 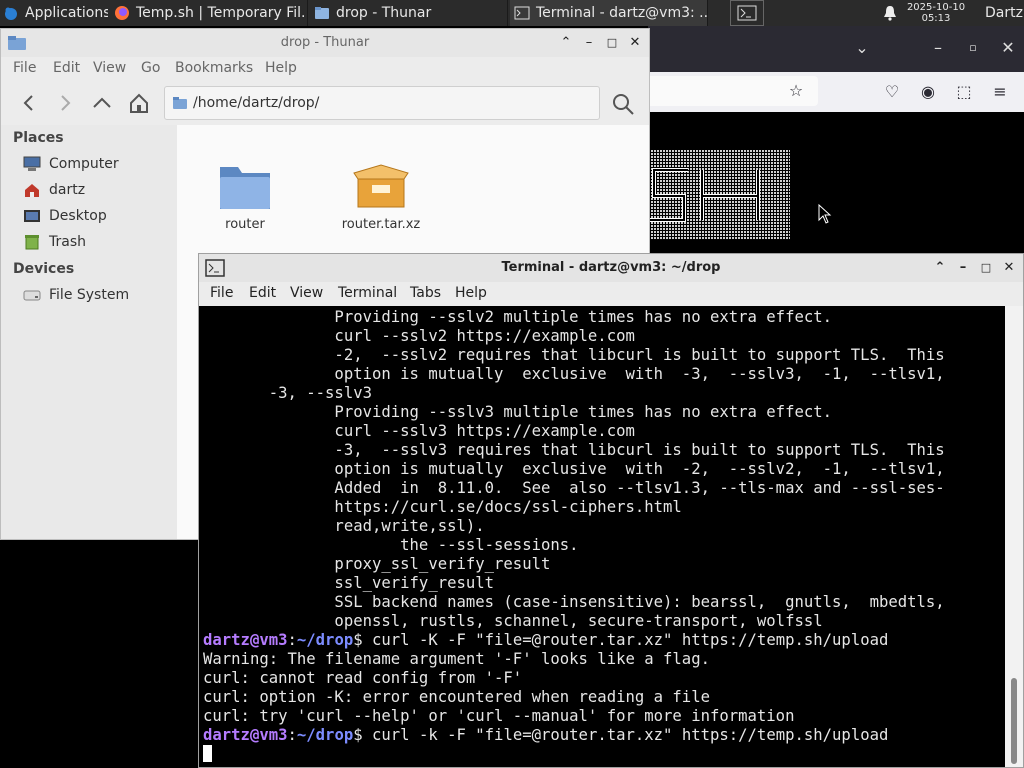 What do you see at coordinates (936, 18) in the screenshot?
I see `clock-time: 05:13` at bounding box center [936, 18].